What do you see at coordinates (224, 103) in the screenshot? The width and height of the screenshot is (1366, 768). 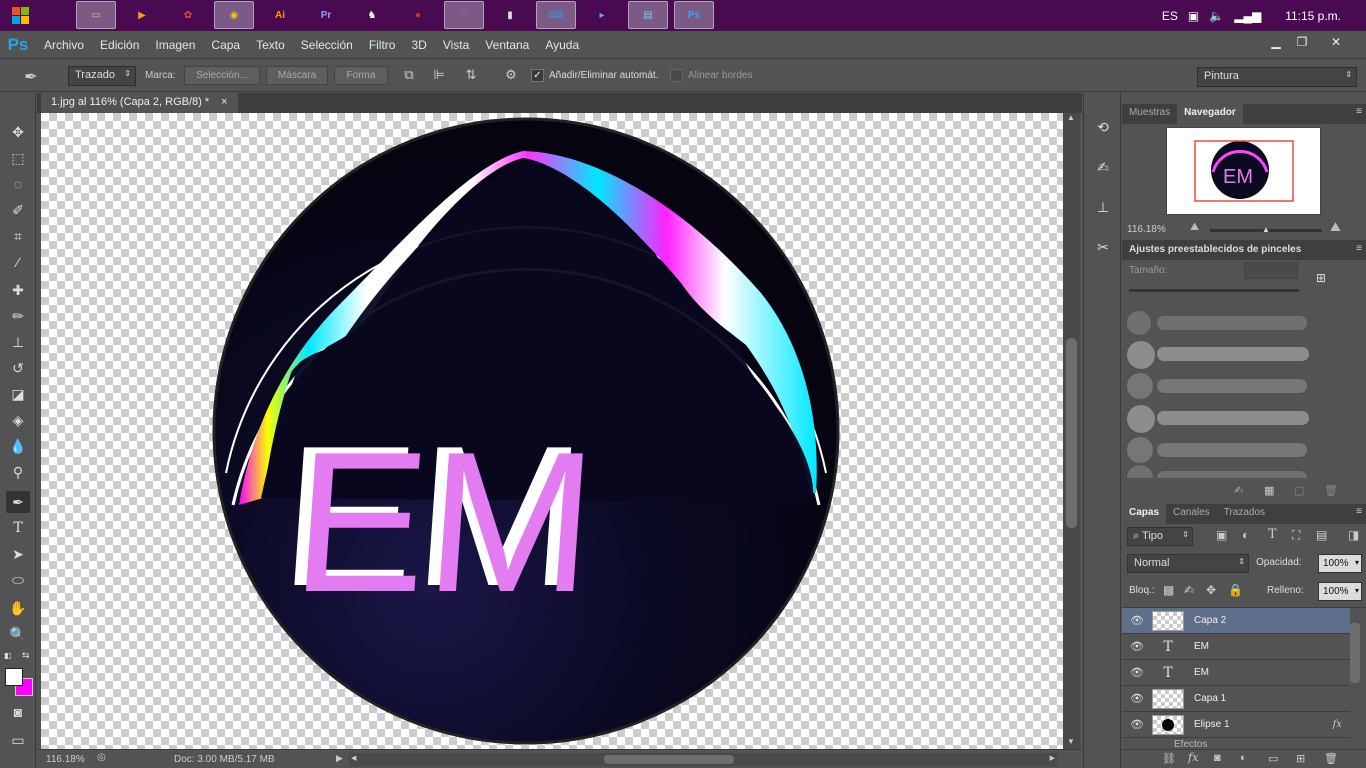 I see `close-tab-icon: ×` at bounding box center [224, 103].